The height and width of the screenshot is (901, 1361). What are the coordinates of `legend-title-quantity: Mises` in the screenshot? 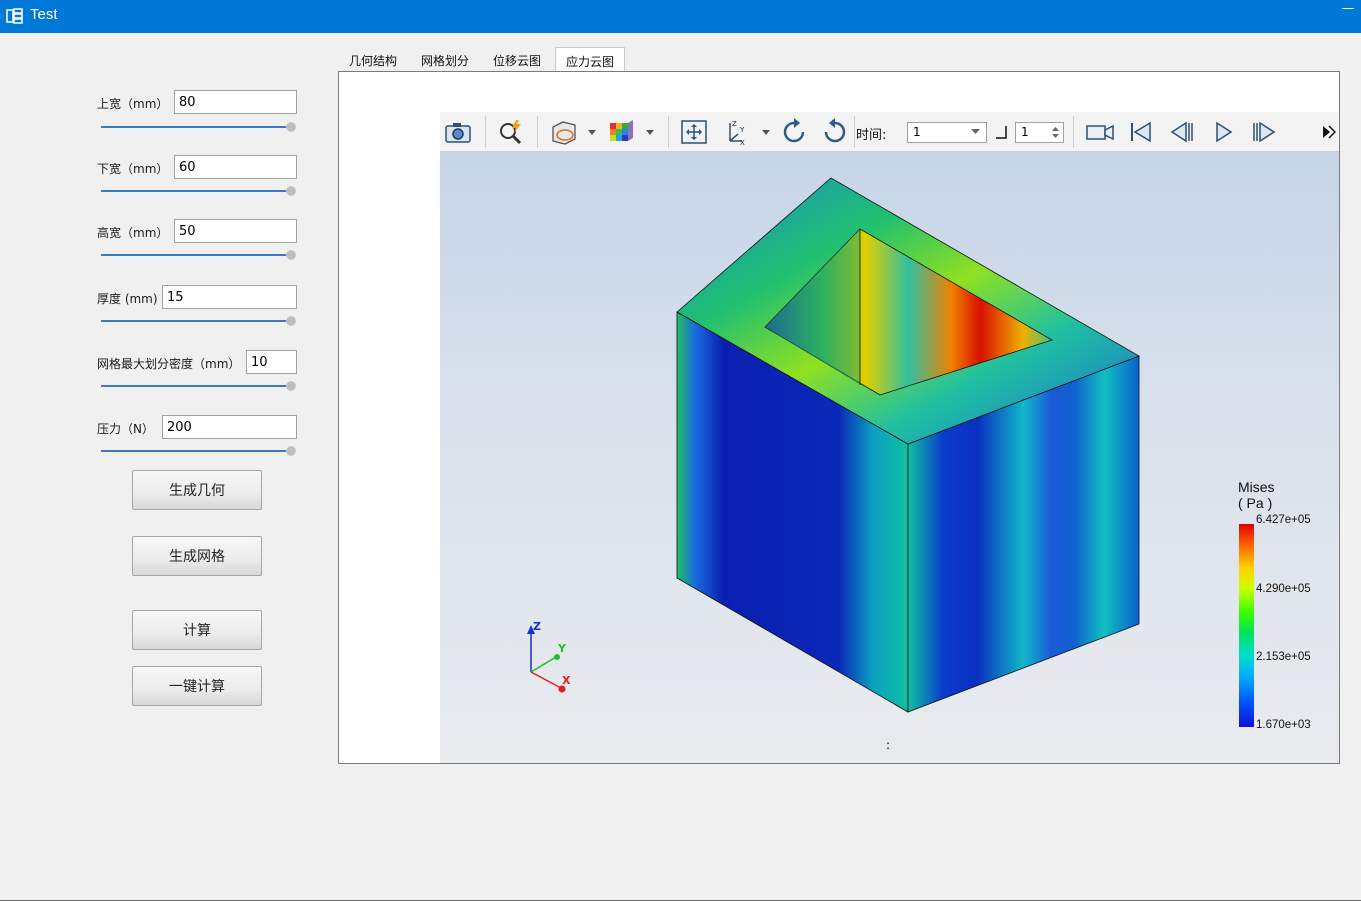 It's located at (1256, 487).